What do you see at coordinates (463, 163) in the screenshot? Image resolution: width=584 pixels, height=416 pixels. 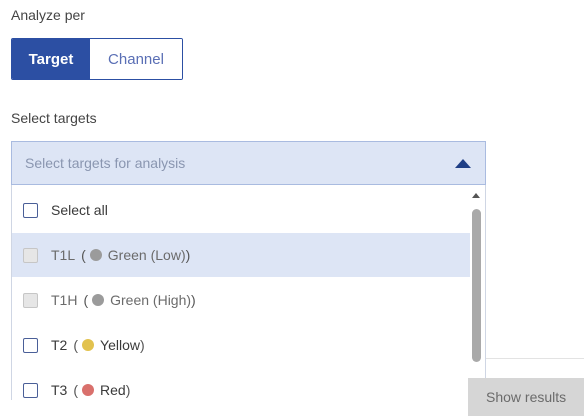 I see `caret-up-icon` at bounding box center [463, 163].